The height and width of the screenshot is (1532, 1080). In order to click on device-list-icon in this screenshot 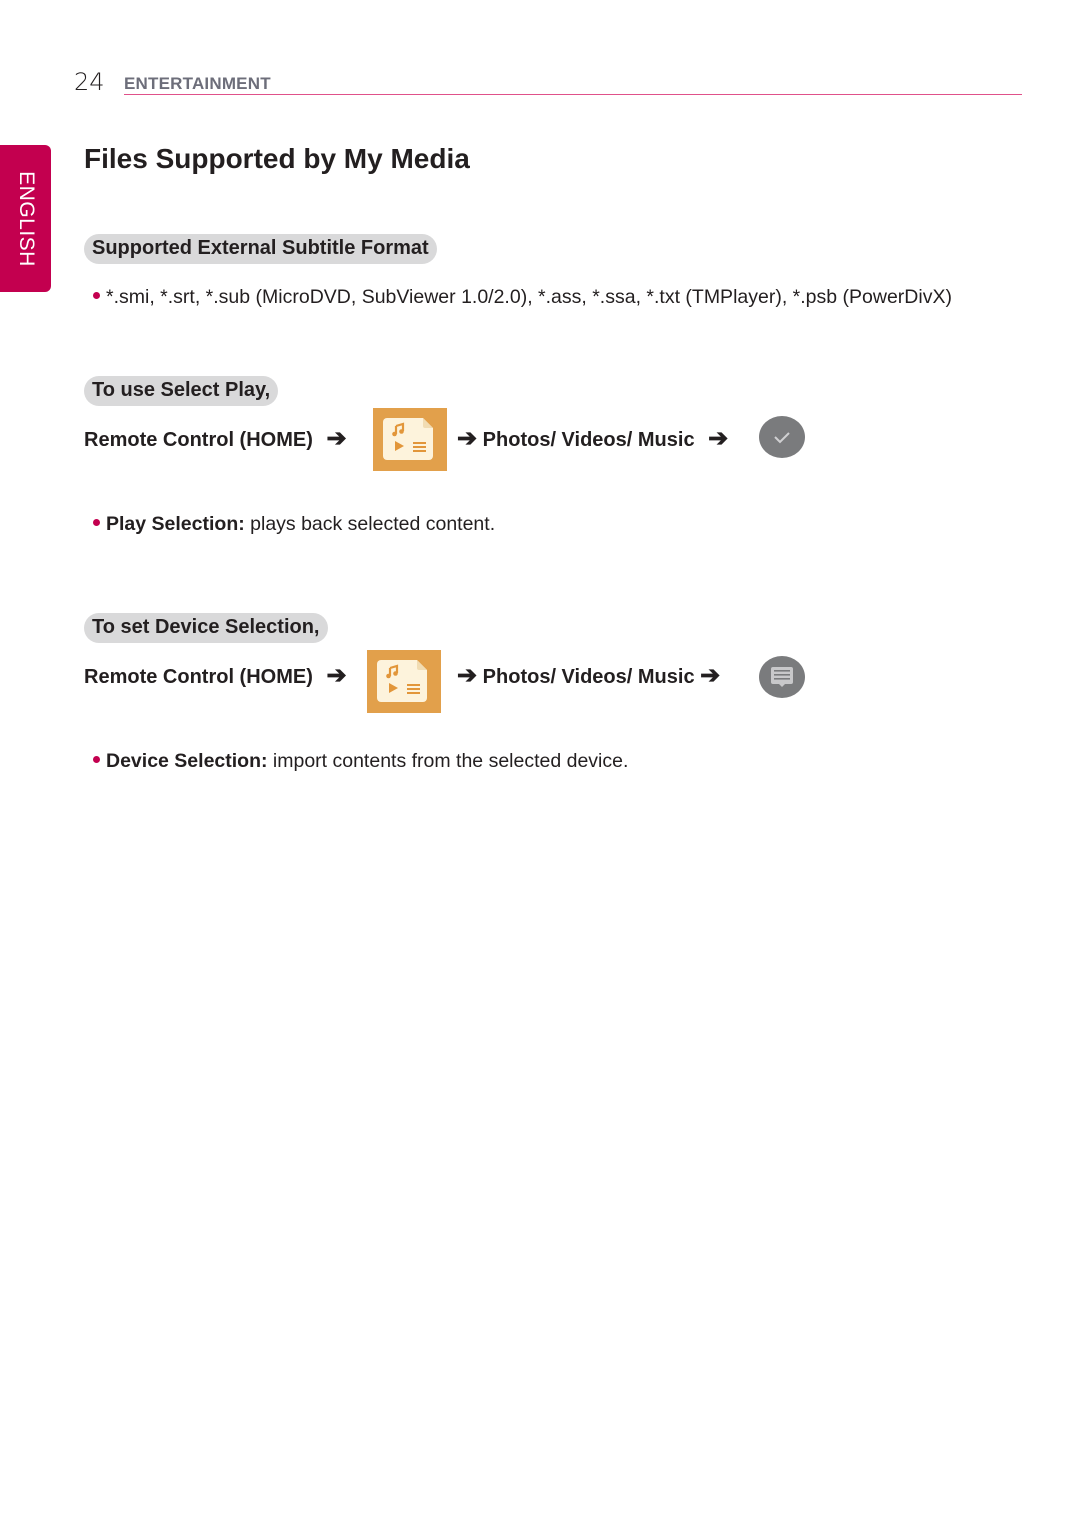, I will do `click(782, 677)`.